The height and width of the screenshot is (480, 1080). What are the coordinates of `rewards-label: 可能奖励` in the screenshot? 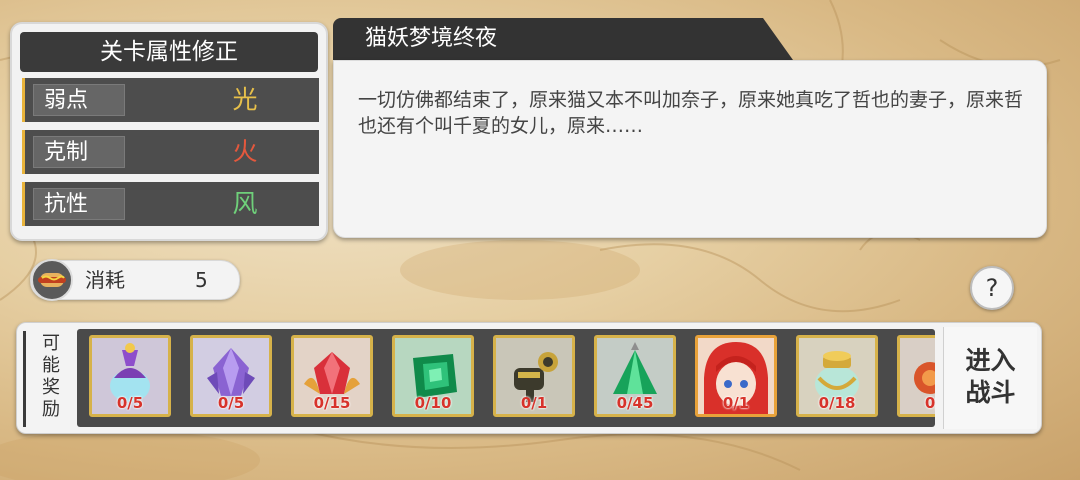 It's located at (49, 379).